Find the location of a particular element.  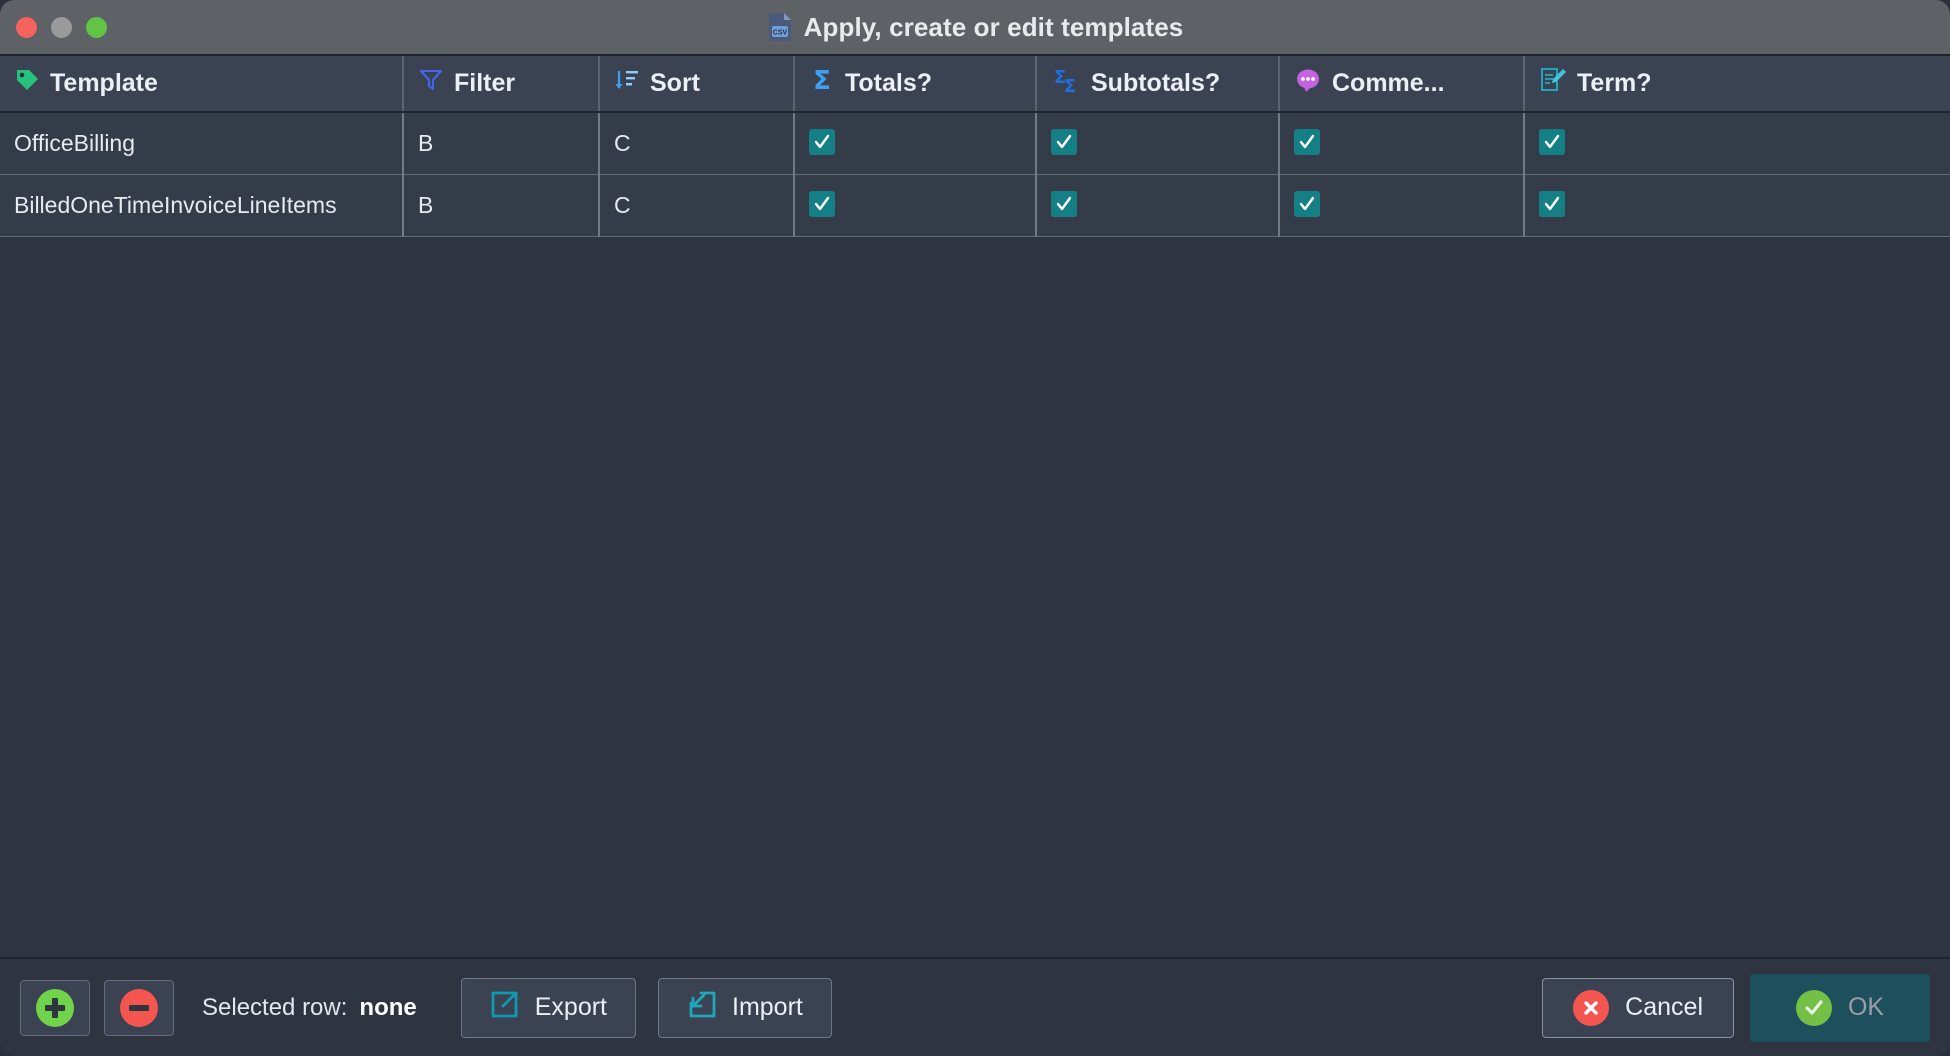

double-sigma-icon: Σ Σ is located at coordinates (1066, 83).